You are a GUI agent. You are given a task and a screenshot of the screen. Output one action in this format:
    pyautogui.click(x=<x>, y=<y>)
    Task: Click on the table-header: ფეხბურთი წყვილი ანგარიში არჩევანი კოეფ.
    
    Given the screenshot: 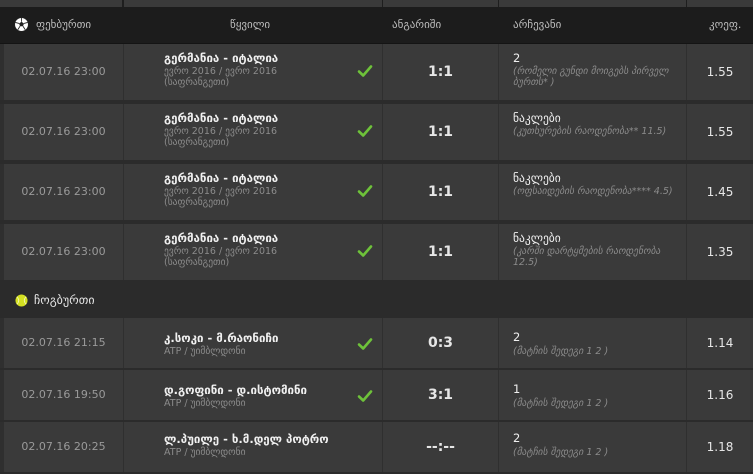 What is the action you would take?
    pyautogui.click(x=376, y=25)
    